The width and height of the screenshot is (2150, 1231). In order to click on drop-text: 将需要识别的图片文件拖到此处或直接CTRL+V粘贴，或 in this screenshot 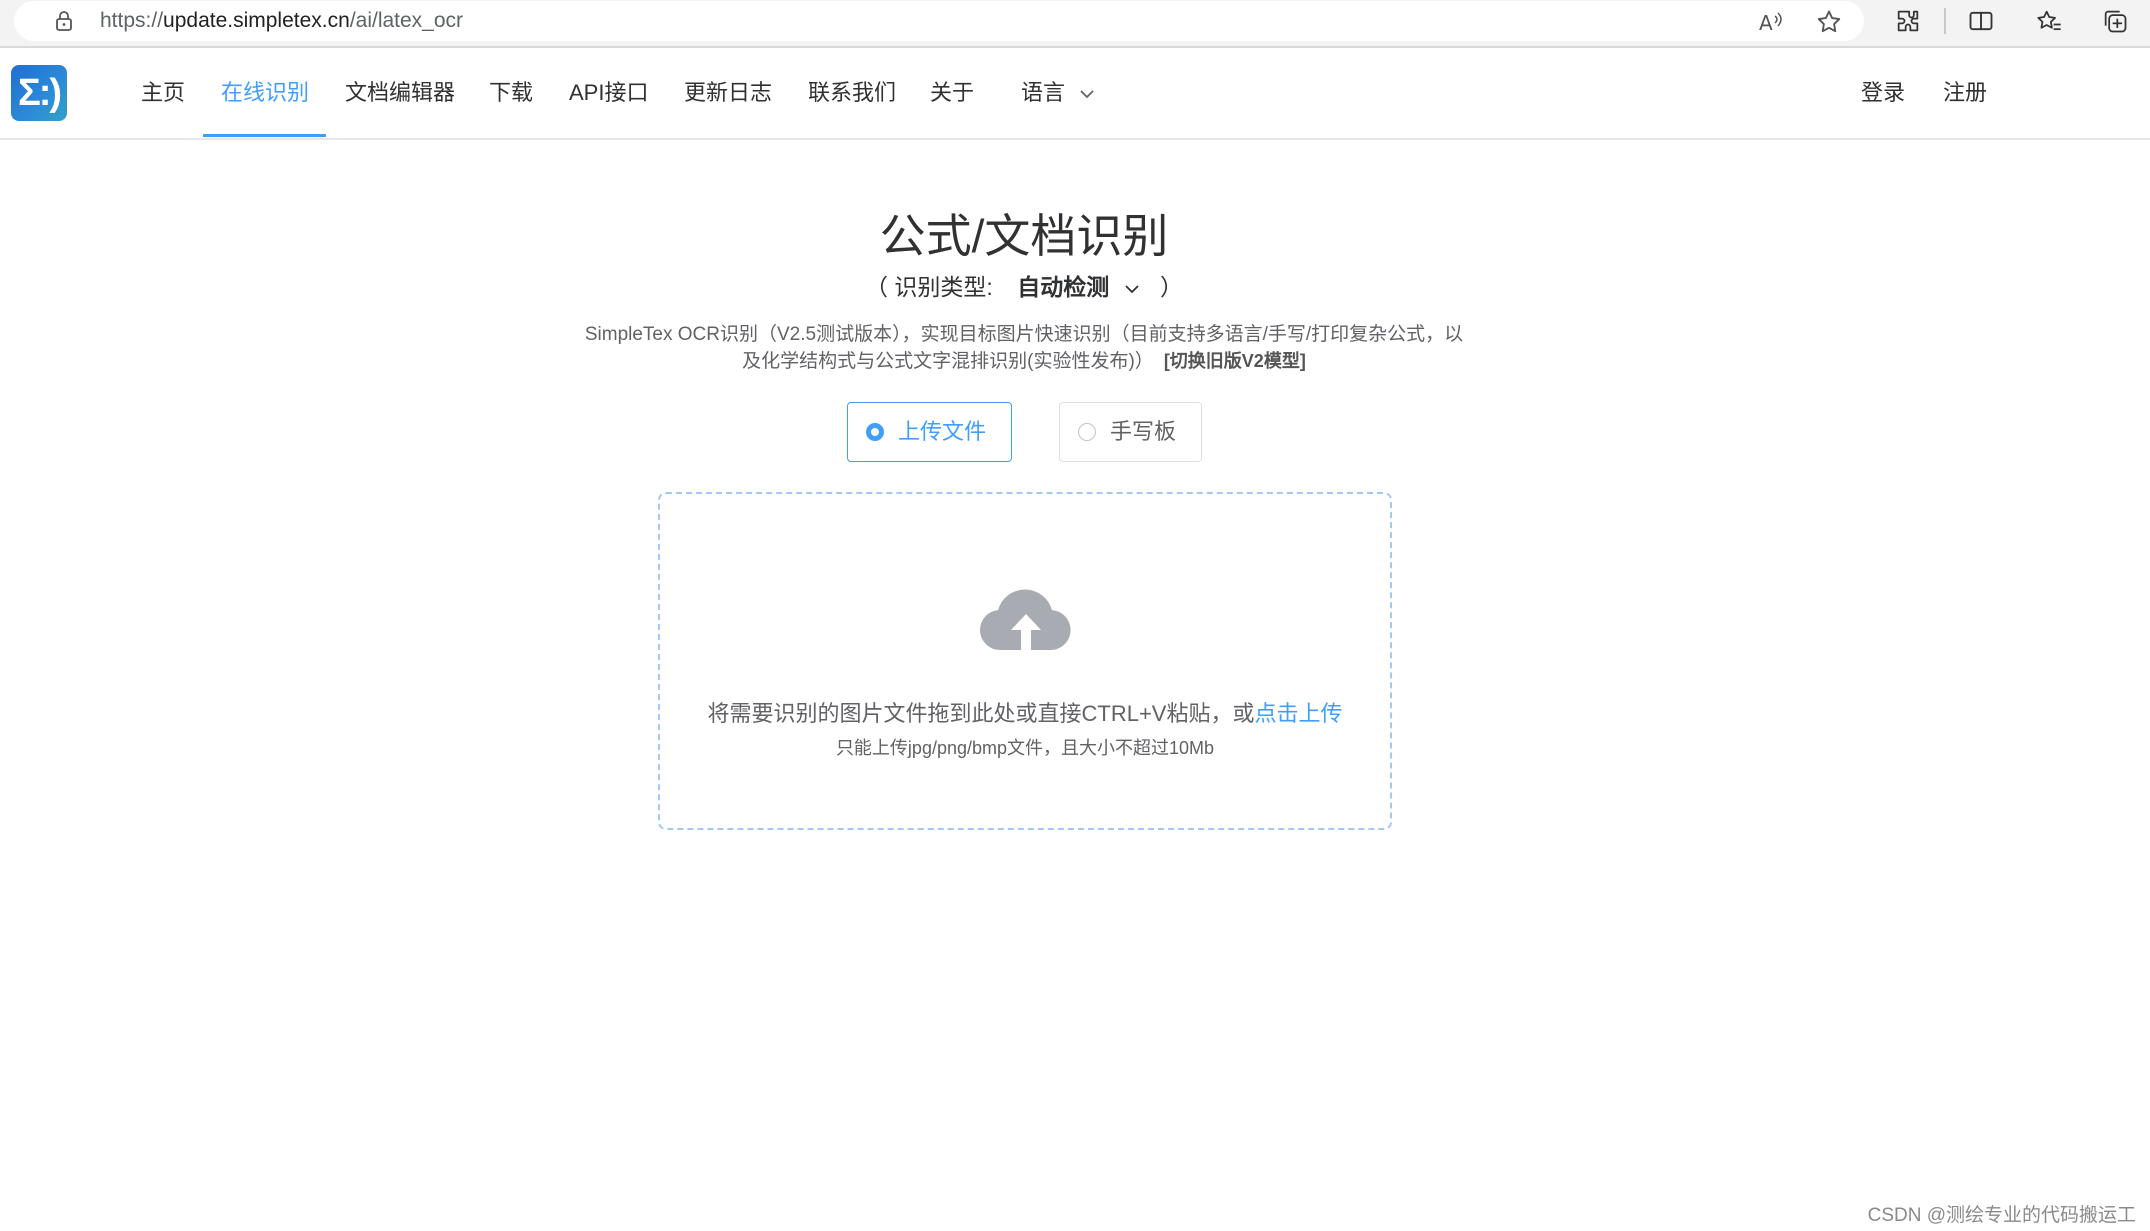, I will do `click(981, 713)`.